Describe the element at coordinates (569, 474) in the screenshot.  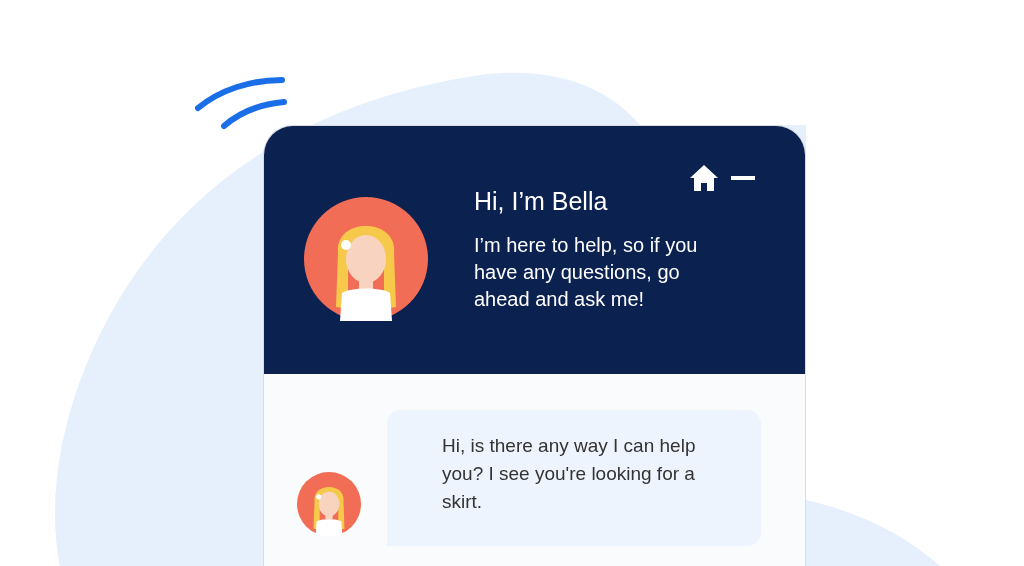
I see `message-text: Hi, is there any way I can help you? I see you're looking for a skirt.` at that location.